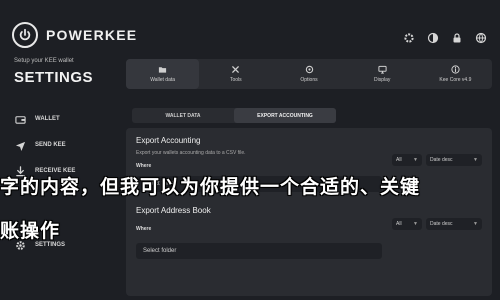 The height and width of the screenshot is (300, 500). What do you see at coordinates (173, 210) in the screenshot?
I see `export-address-book-title: Export Address Book` at bounding box center [173, 210].